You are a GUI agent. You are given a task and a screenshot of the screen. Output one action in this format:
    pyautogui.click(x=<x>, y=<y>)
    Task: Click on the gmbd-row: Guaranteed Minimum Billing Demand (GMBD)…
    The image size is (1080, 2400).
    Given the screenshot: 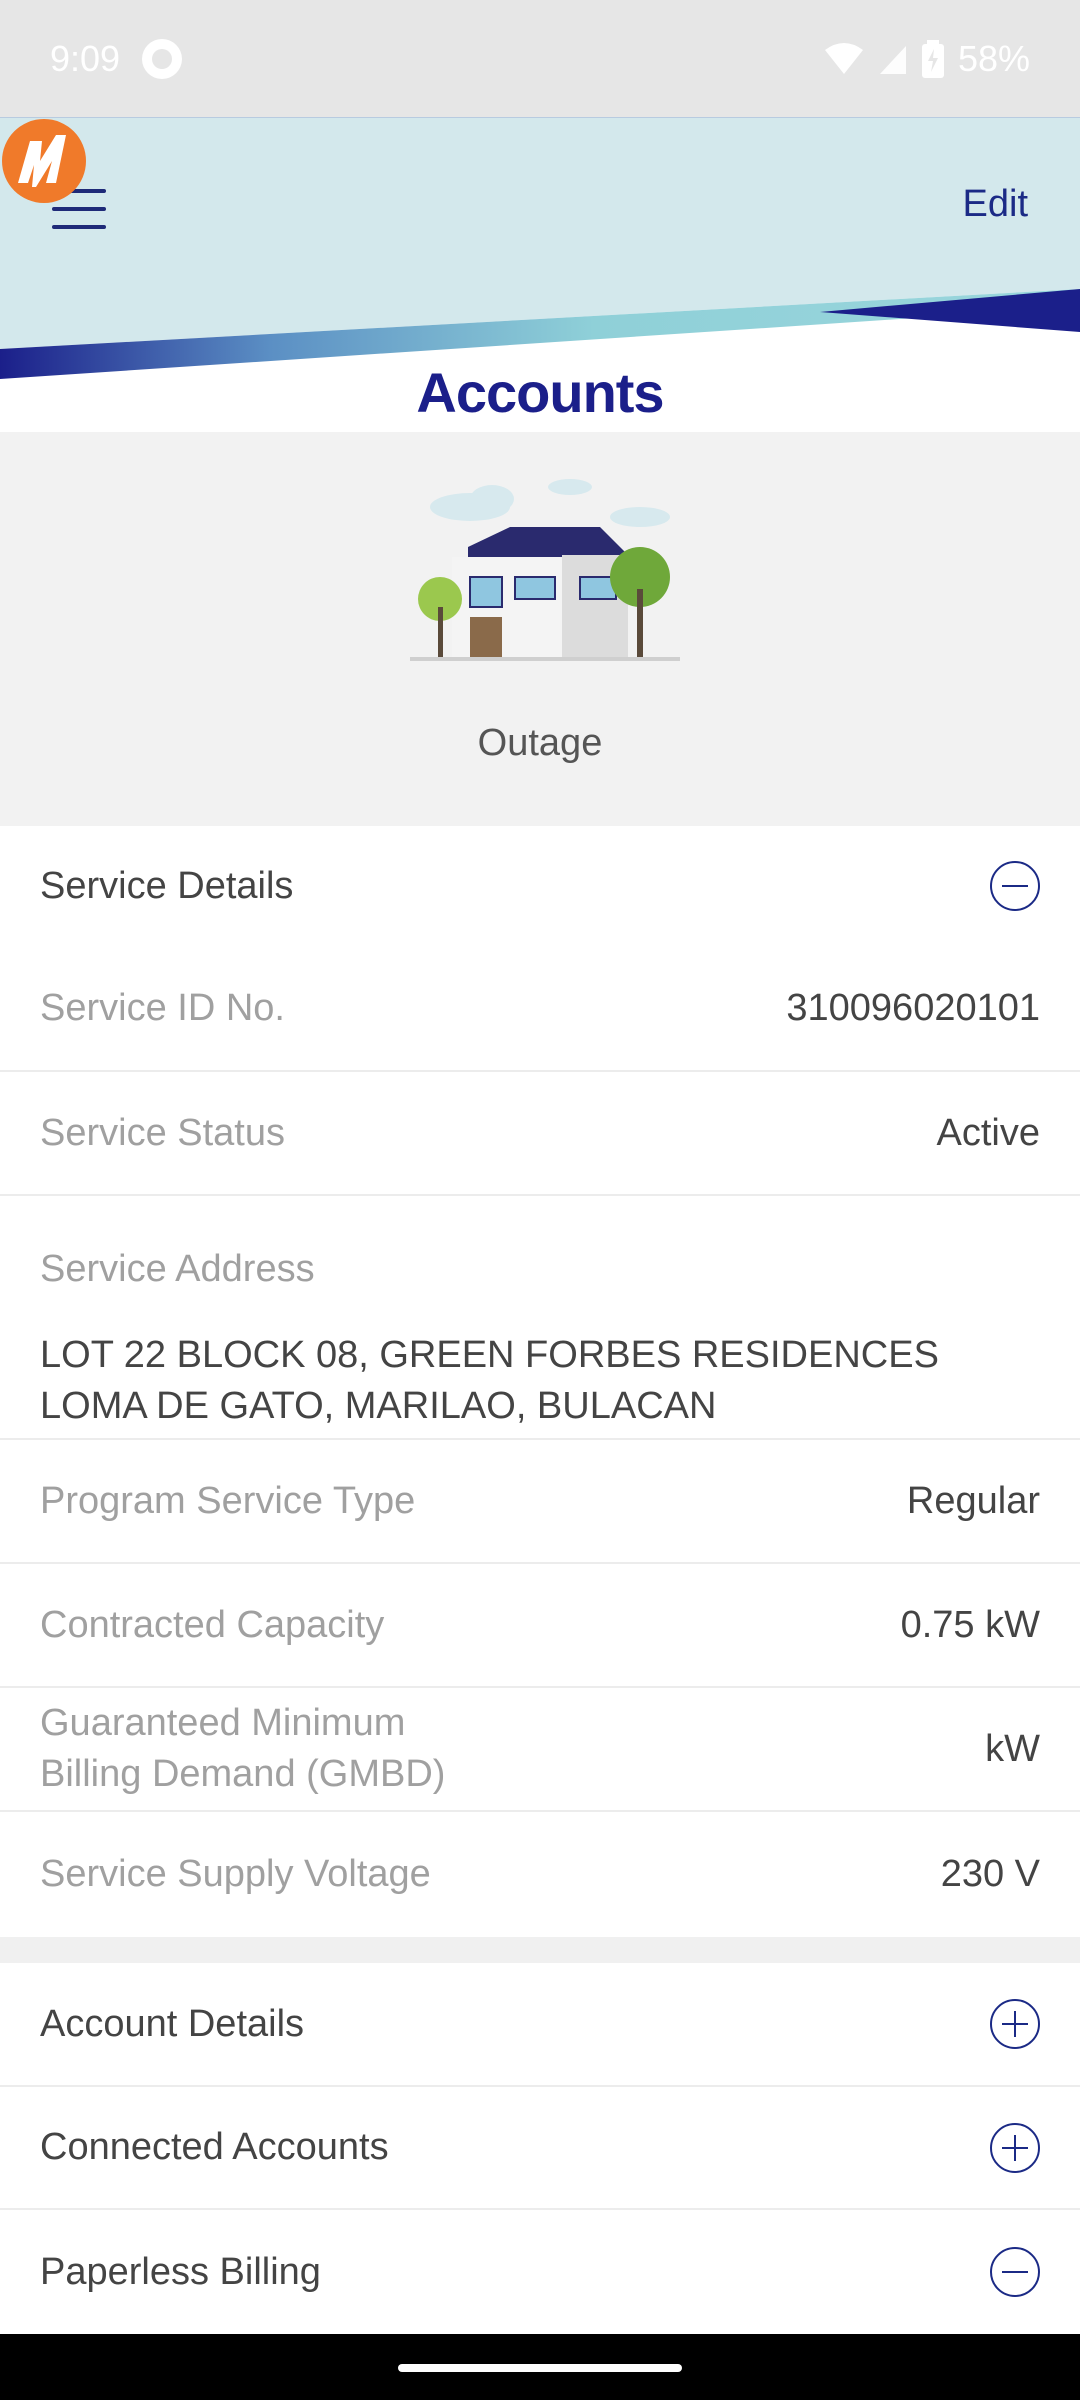 What is the action you would take?
    pyautogui.click(x=540, y=1750)
    